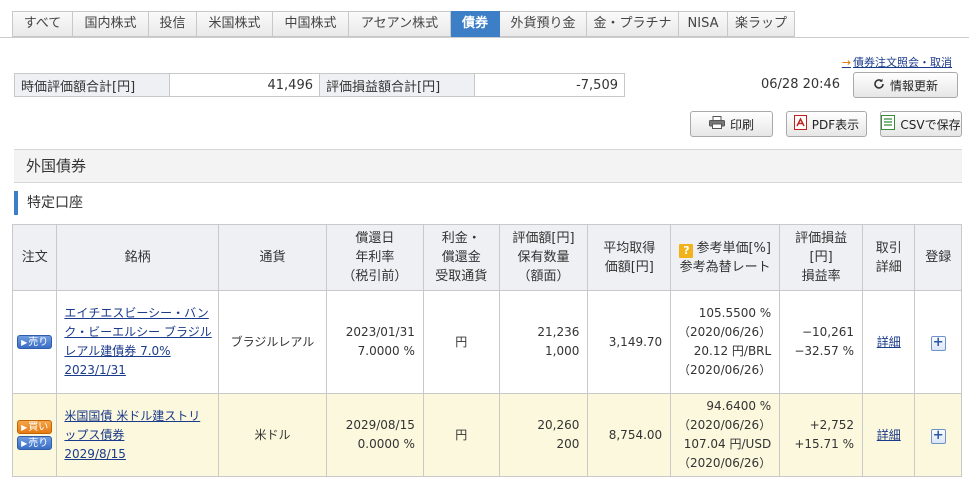 This screenshot has width=969, height=487. What do you see at coordinates (629, 257) in the screenshot?
I see `header-avg-price: 平均取得 価額[円]` at bounding box center [629, 257].